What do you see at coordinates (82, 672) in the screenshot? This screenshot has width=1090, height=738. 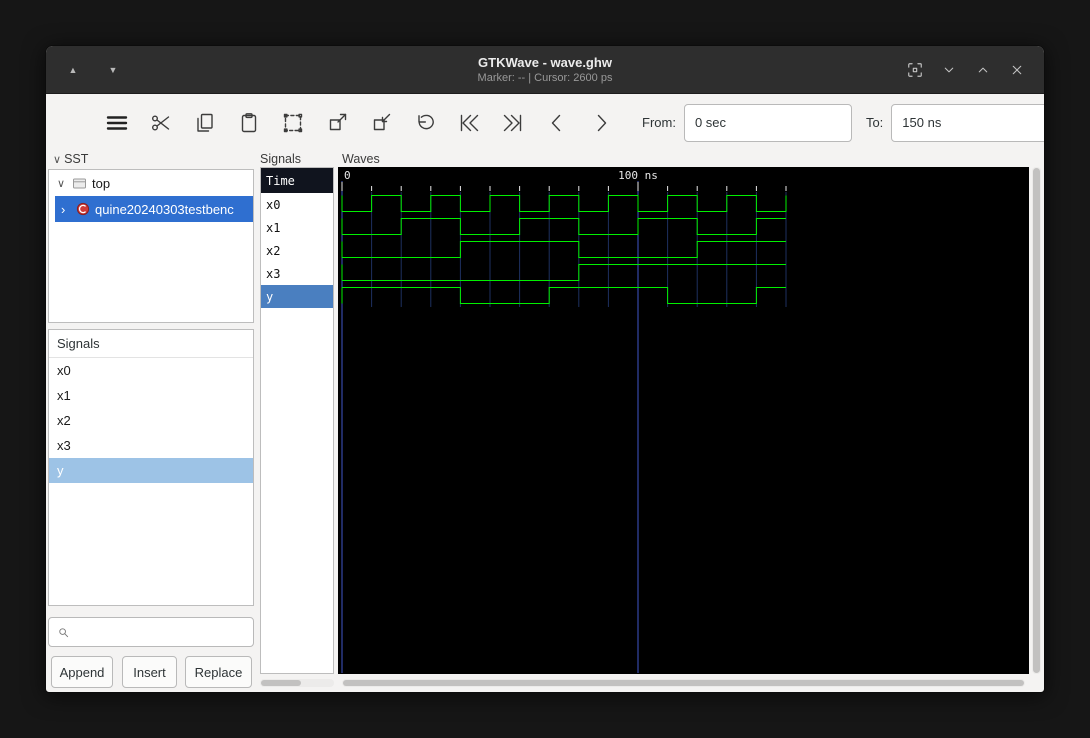 I see `append-button: Append` at bounding box center [82, 672].